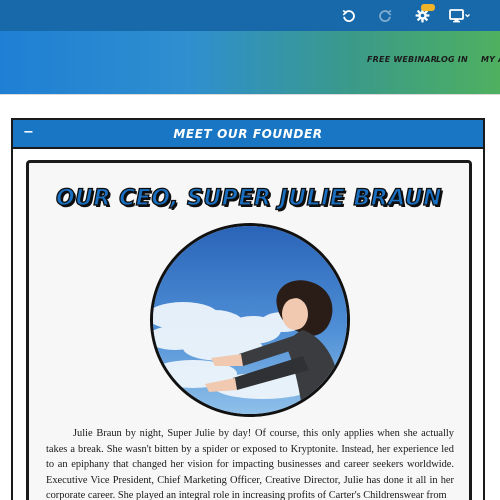 Image resolution: width=500 pixels, height=500 pixels. I want to click on site-header: FREE WEBINAR LOG IN MY AC, so click(250, 62).